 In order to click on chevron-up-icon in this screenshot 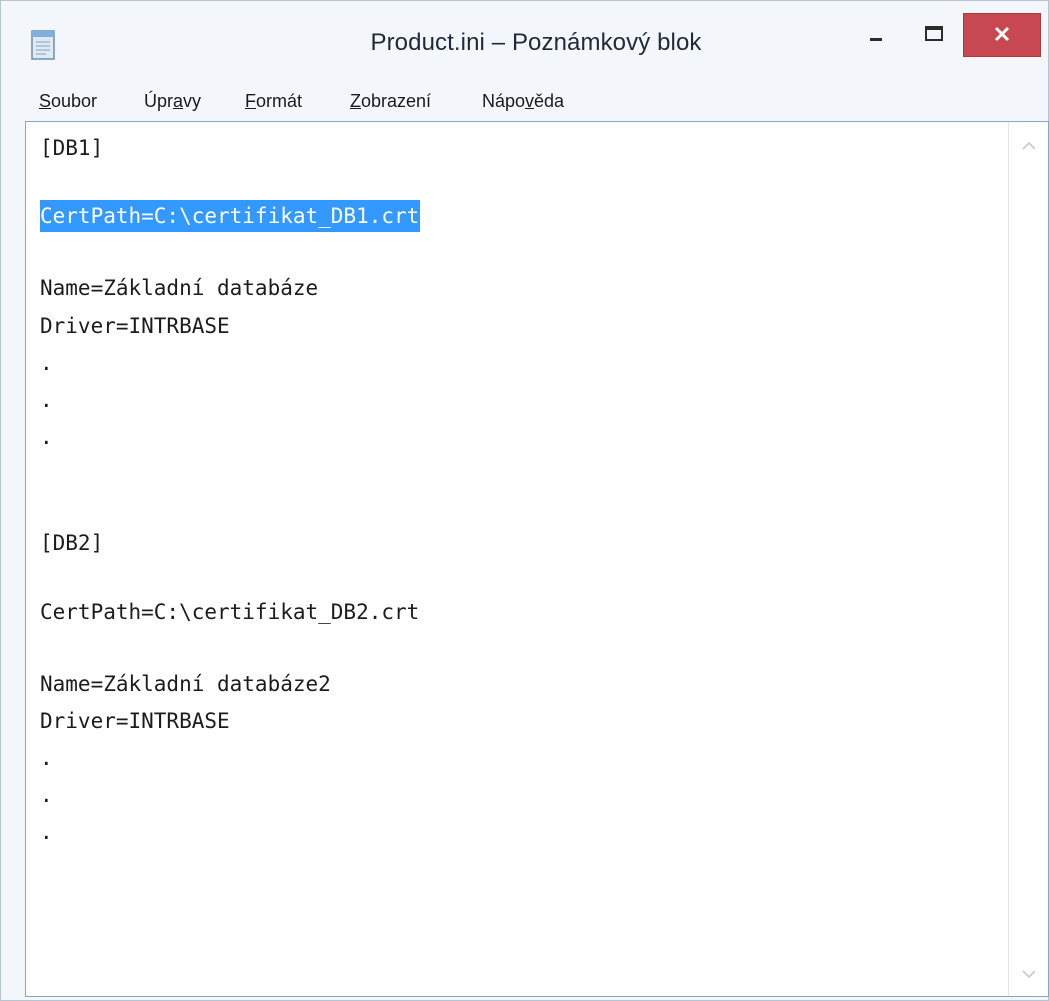, I will do `click(1029, 146)`.